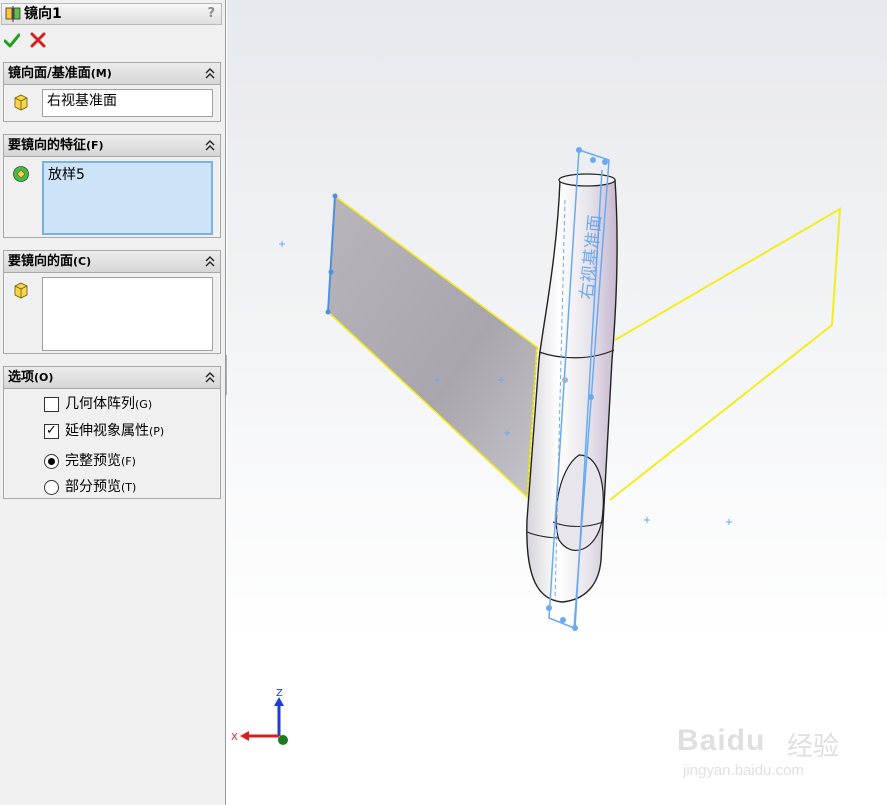 The width and height of the screenshot is (887, 805). What do you see at coordinates (813, 747) in the screenshot?
I see `watermark-suffix: 经验` at bounding box center [813, 747].